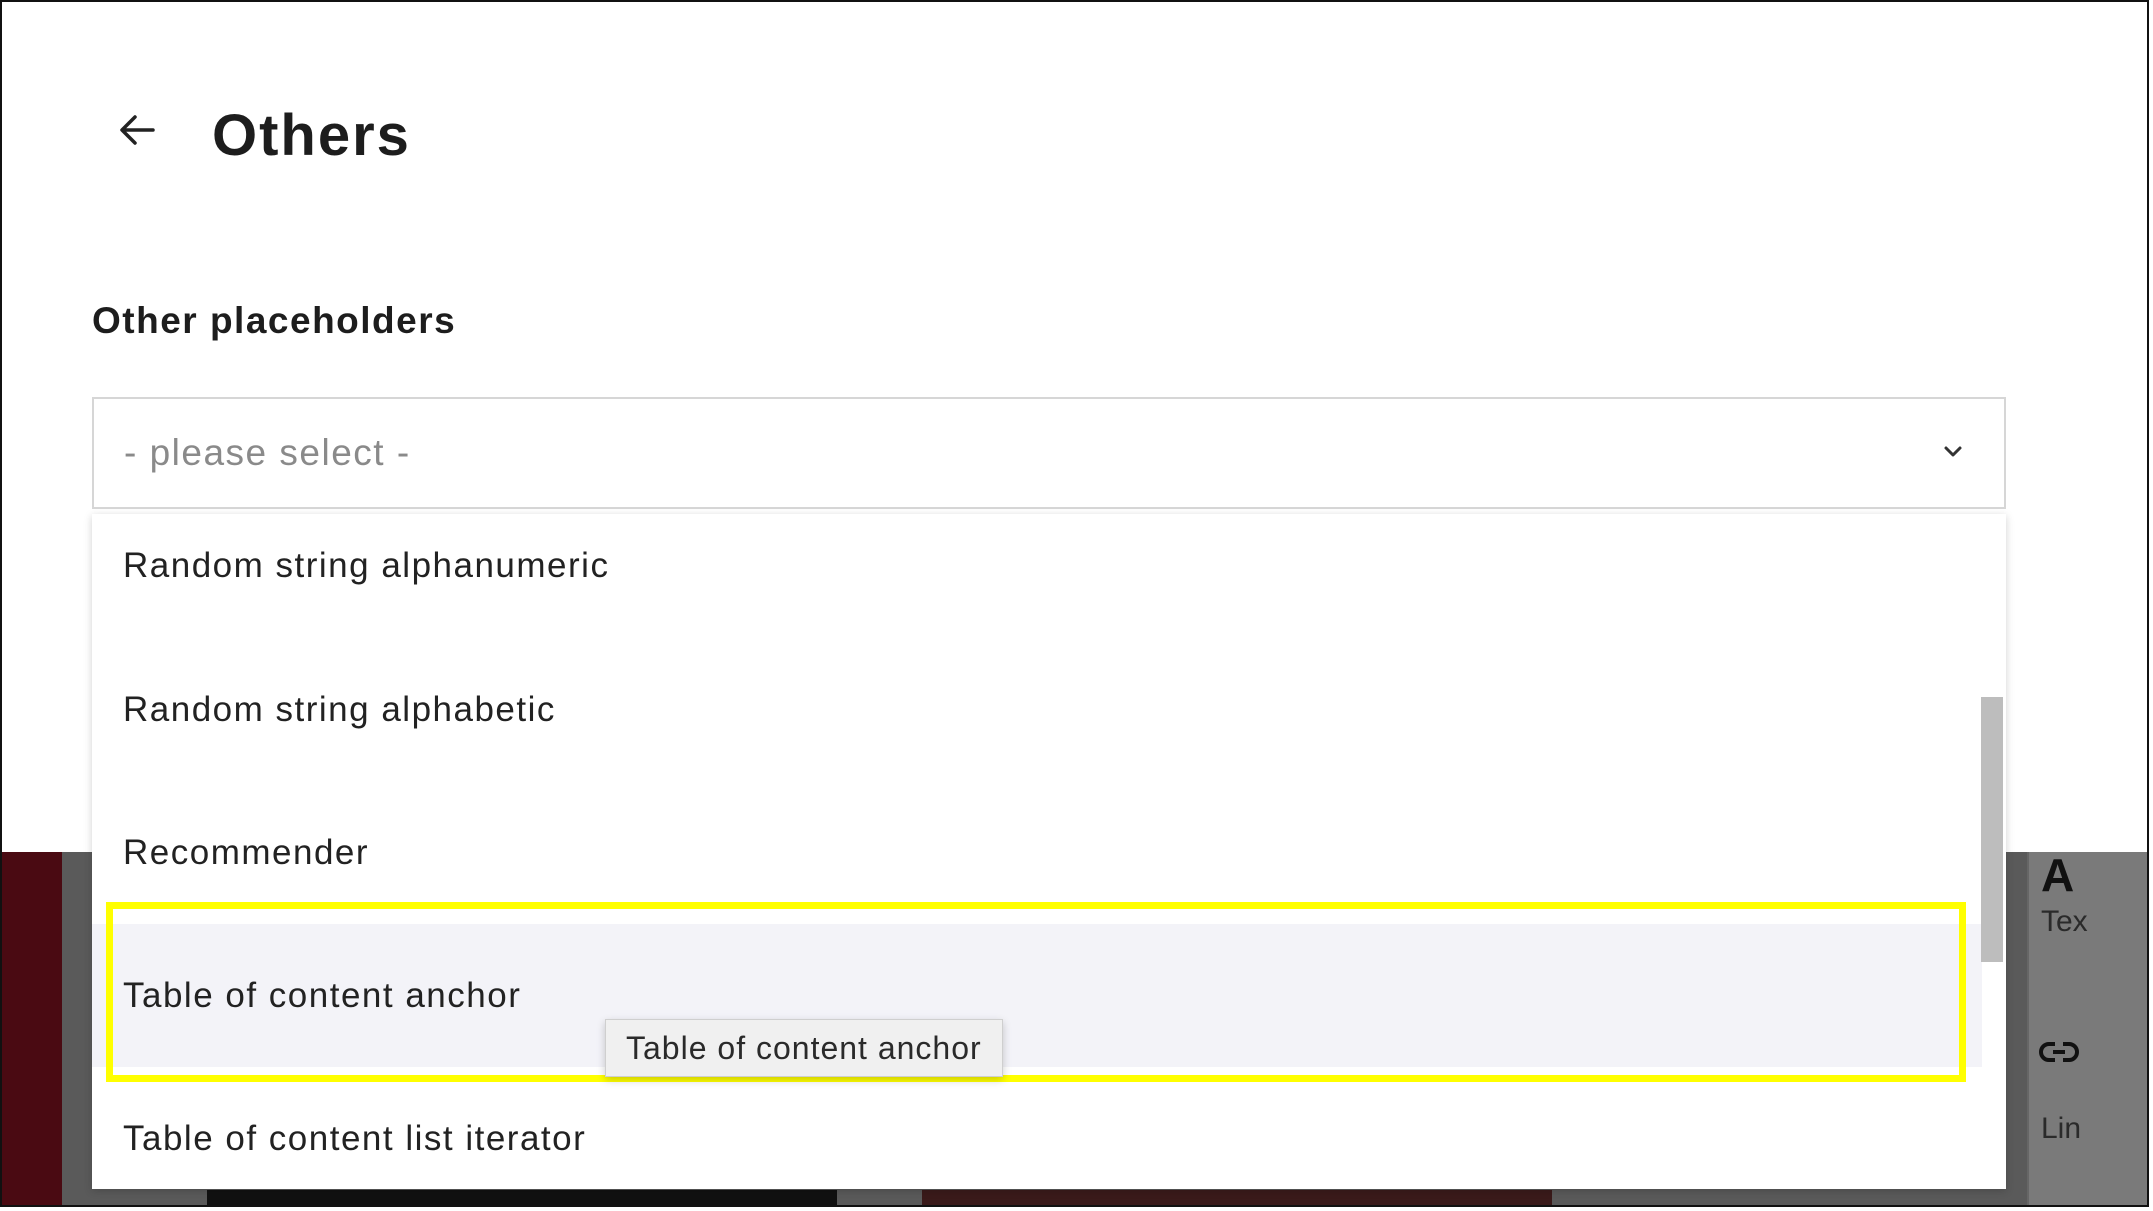  What do you see at coordinates (2064, 921) in the screenshot?
I see `background-panel-text: Tex` at bounding box center [2064, 921].